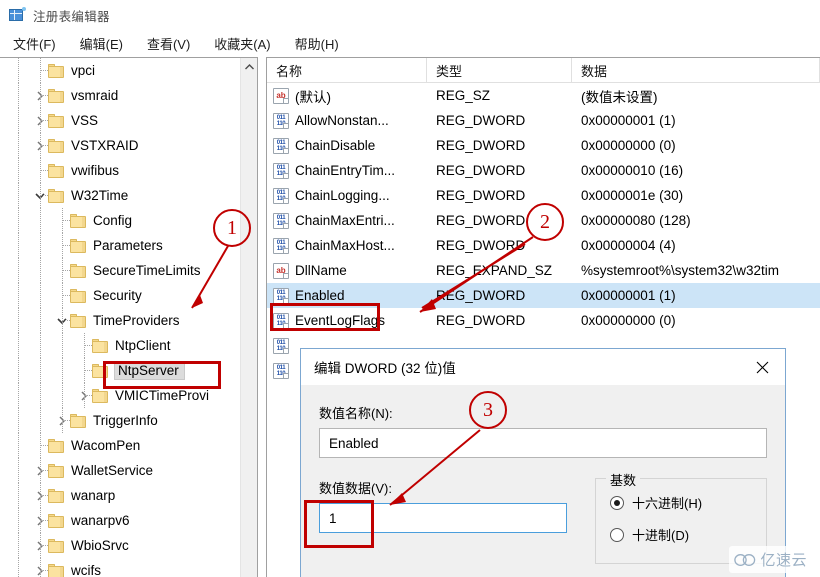  Describe the element at coordinates (100, 195) in the screenshot. I see `tree-item-label: W32Time` at that location.